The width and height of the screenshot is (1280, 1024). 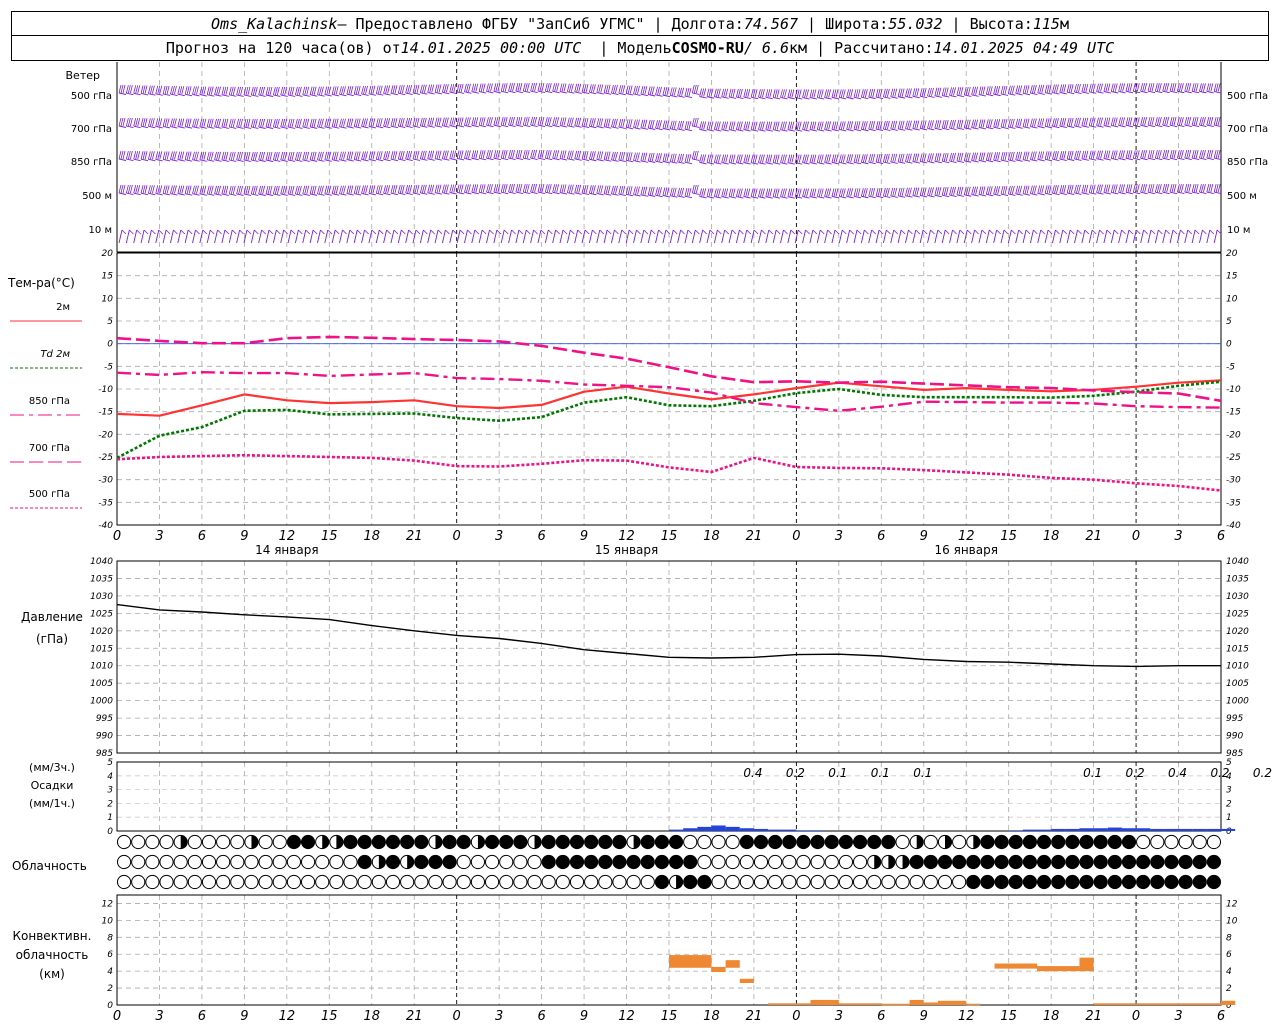 I want to click on hour-tick: 18, so click(x=371, y=536).